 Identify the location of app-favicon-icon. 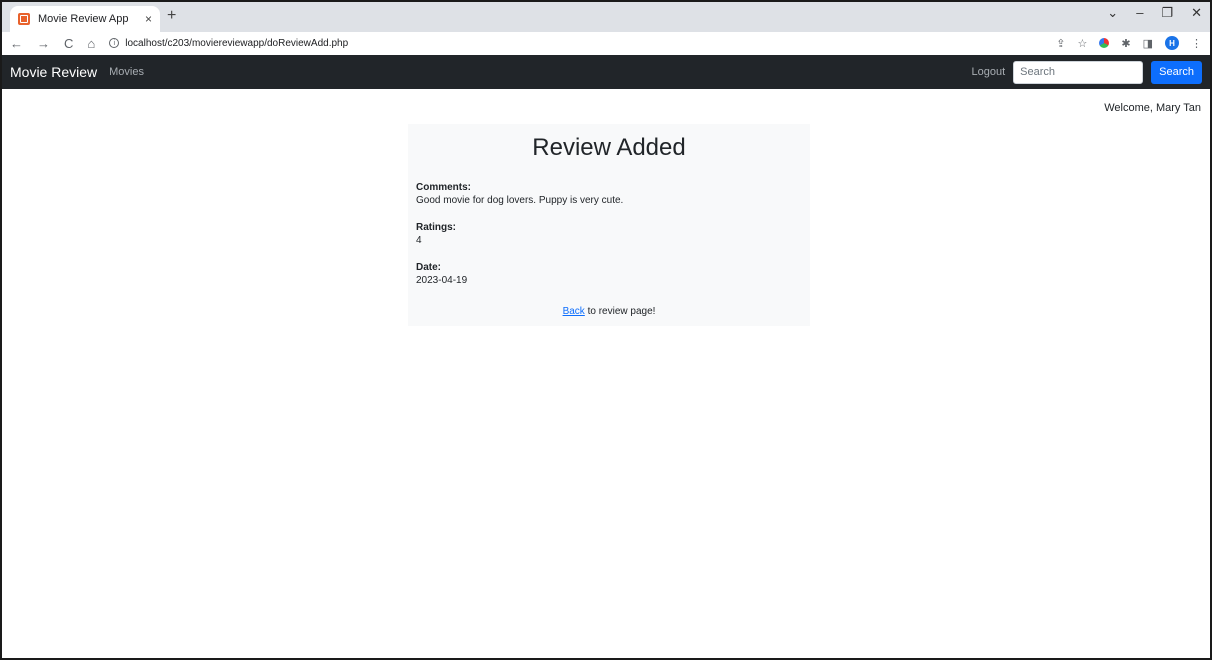
(24, 19).